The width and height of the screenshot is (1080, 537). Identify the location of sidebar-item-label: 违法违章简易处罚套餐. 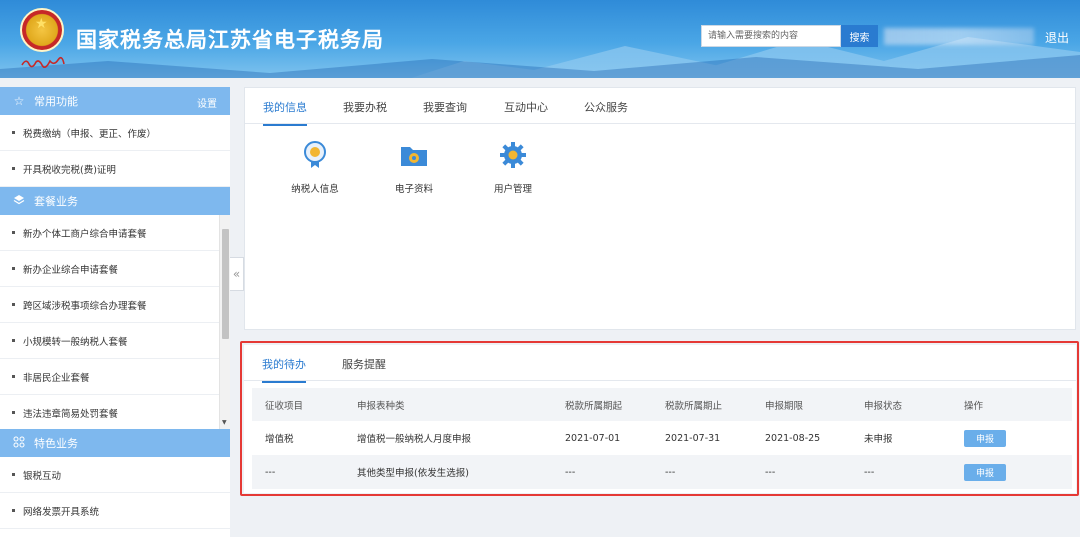
(71, 414).